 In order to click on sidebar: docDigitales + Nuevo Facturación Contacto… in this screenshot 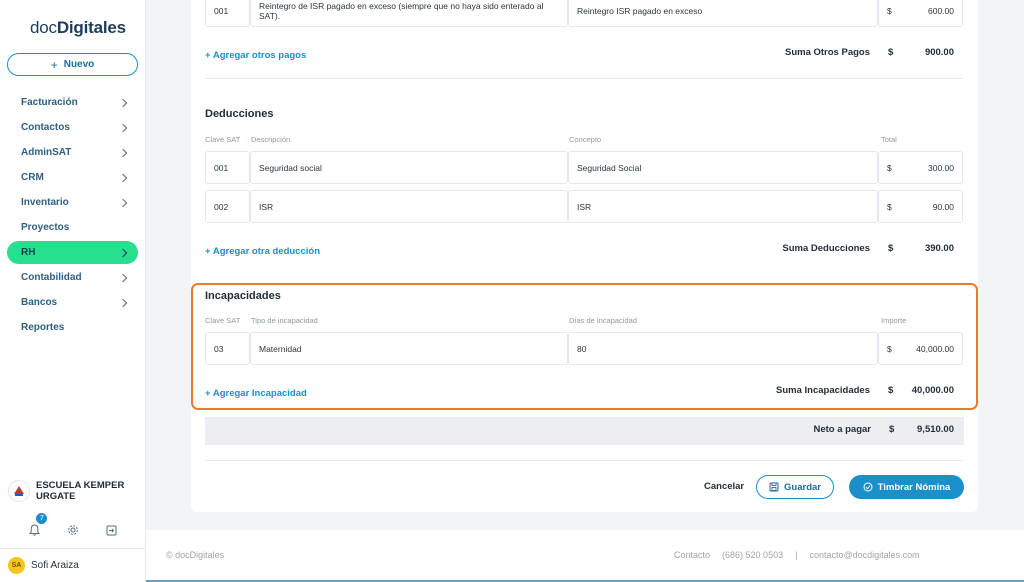, I will do `click(73, 291)`.